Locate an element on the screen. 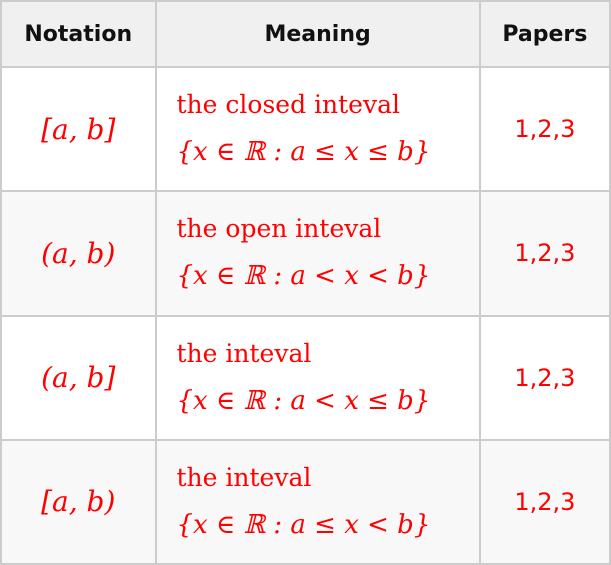  notation-cell: [a, b) is located at coordinates (78, 501).